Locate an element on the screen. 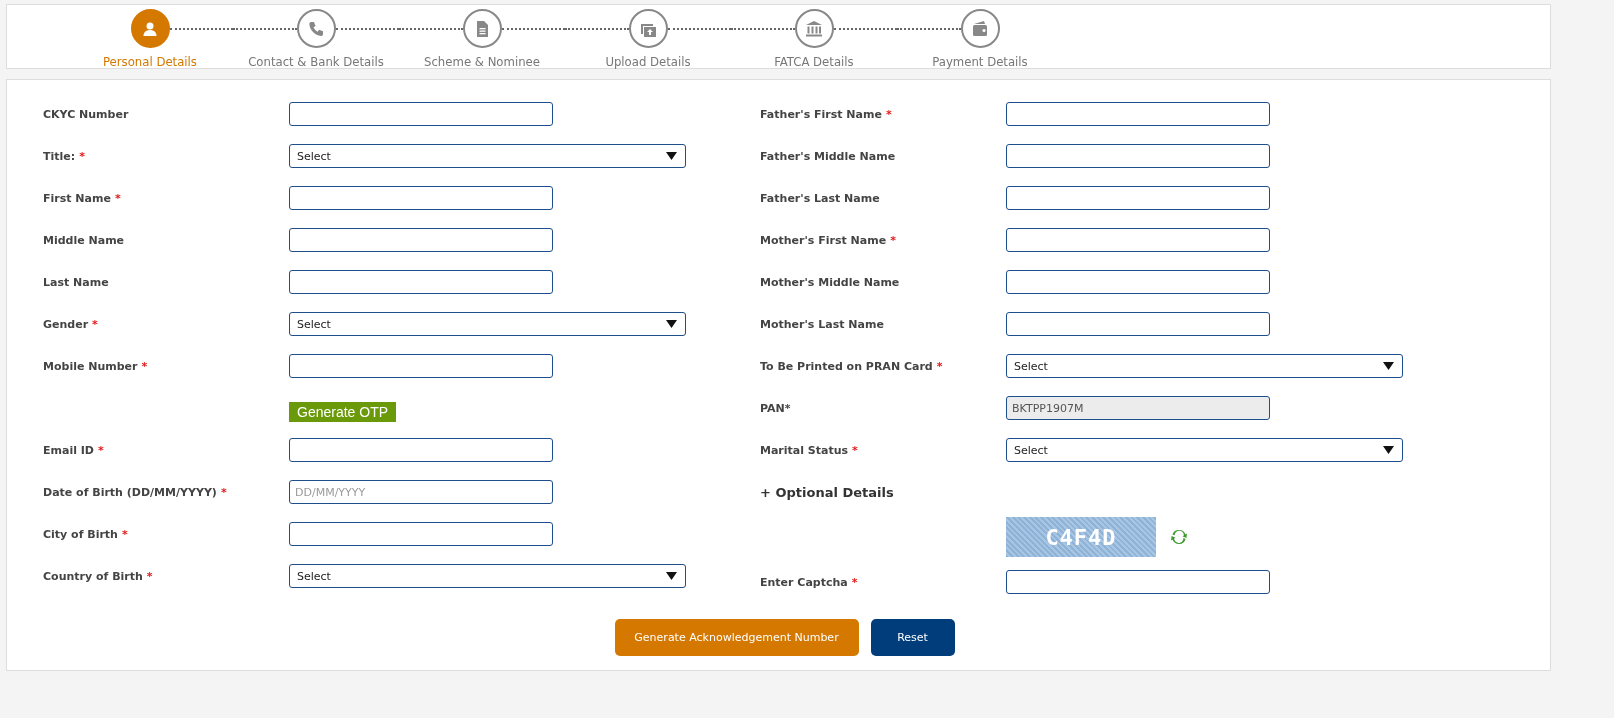 The image size is (1614, 718). field-label: Country of Birth * is located at coordinates (98, 576).